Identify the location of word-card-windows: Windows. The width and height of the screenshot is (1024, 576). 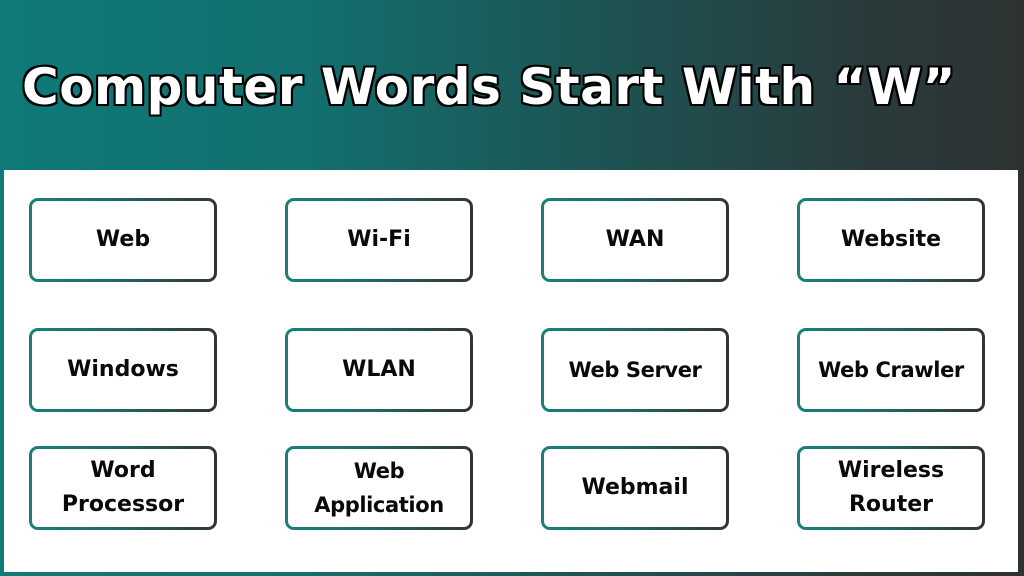
(123, 370).